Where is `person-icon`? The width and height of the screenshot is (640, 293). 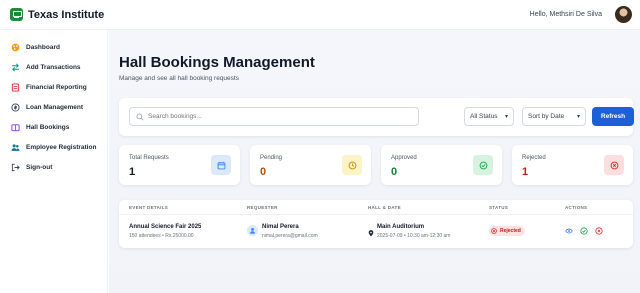 person-icon is located at coordinates (252, 230).